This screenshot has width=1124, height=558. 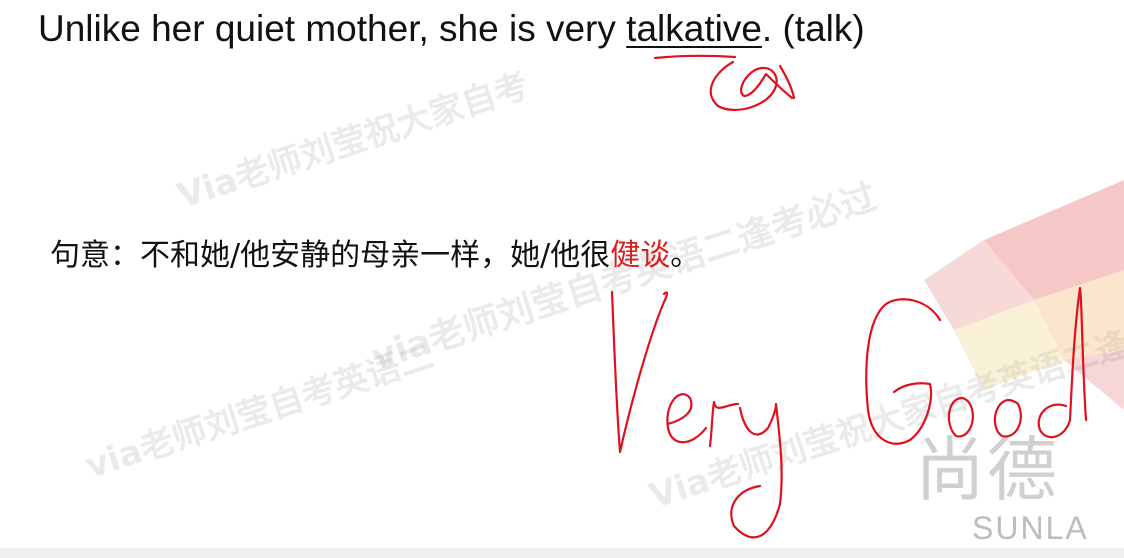 I want to click on ink-letter-r, so click(x=724, y=424).